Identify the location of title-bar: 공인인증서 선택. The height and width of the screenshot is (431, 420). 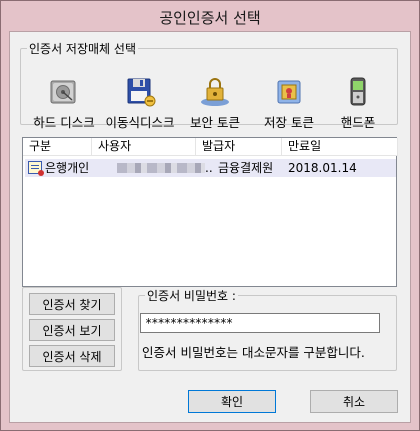
(210, 16).